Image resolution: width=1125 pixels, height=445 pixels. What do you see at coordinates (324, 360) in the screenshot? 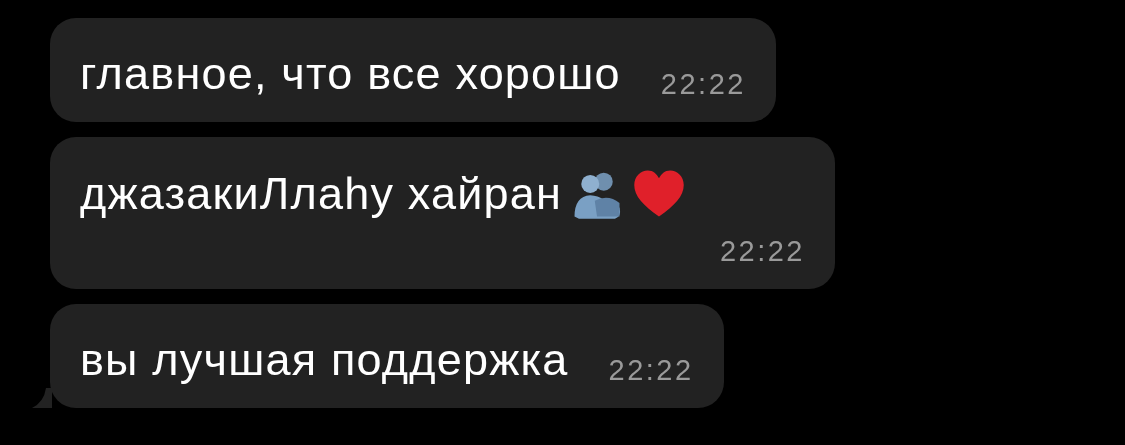
I see `message-text: вы лучшая поддержка` at bounding box center [324, 360].